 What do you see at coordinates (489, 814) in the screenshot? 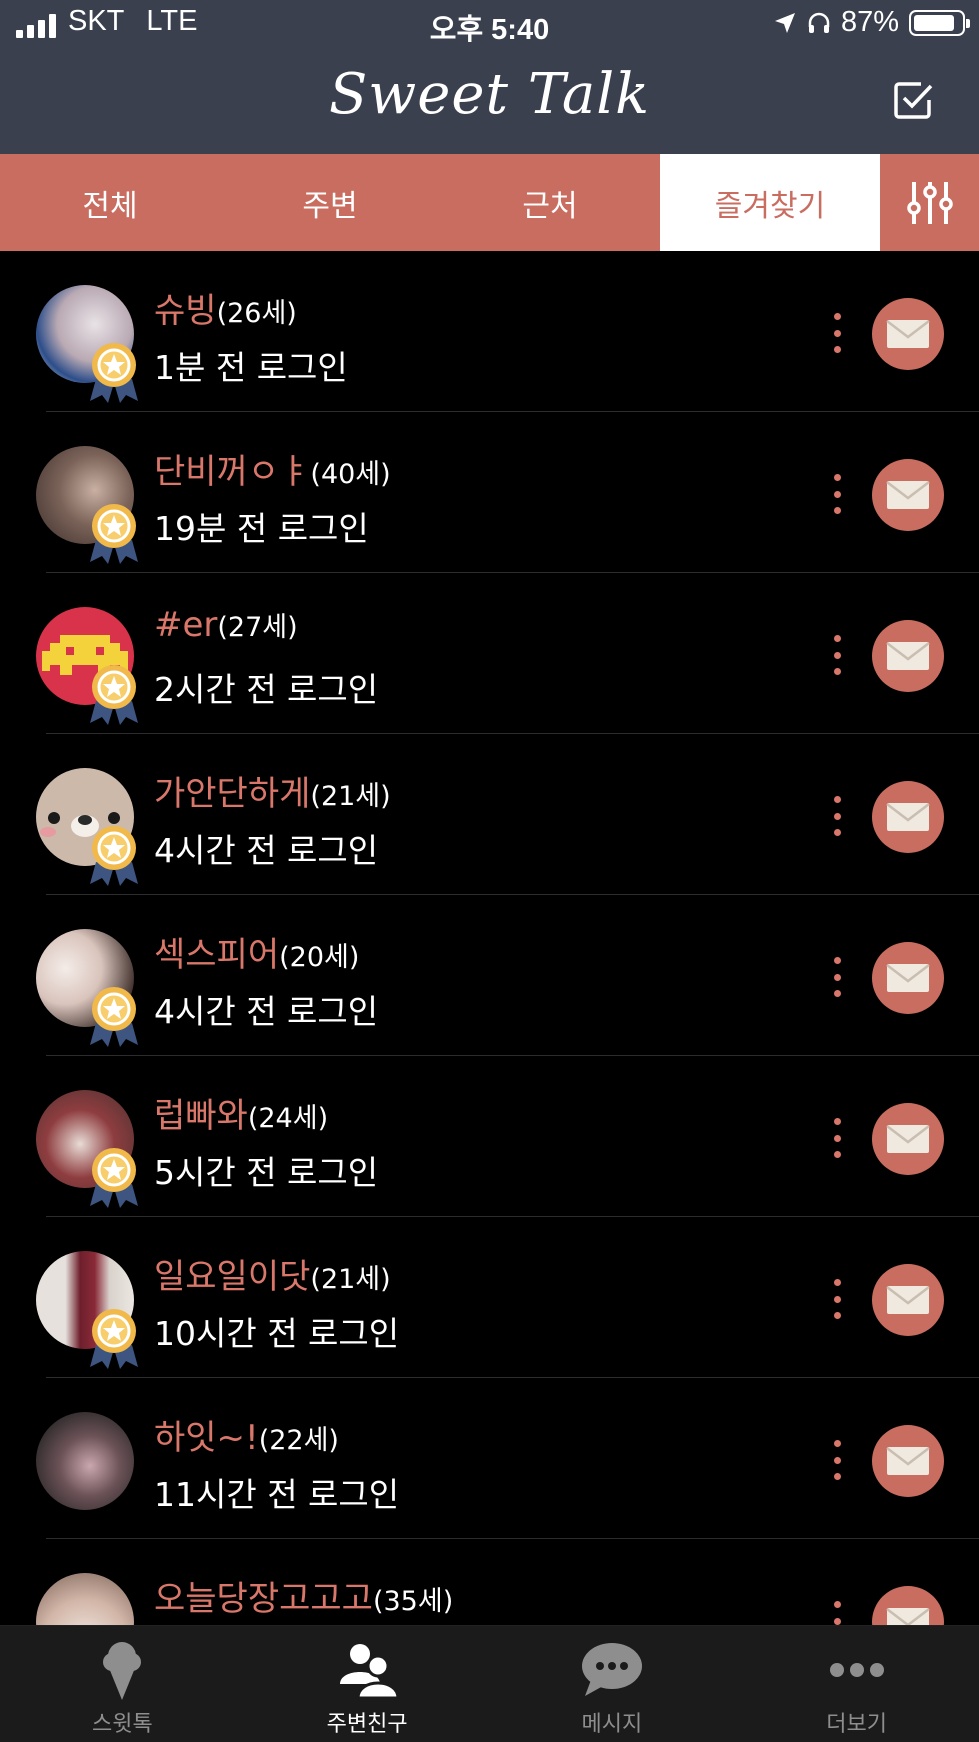
I see `list-item: 가안단하게(21세) 4시간 전 로그인` at bounding box center [489, 814].